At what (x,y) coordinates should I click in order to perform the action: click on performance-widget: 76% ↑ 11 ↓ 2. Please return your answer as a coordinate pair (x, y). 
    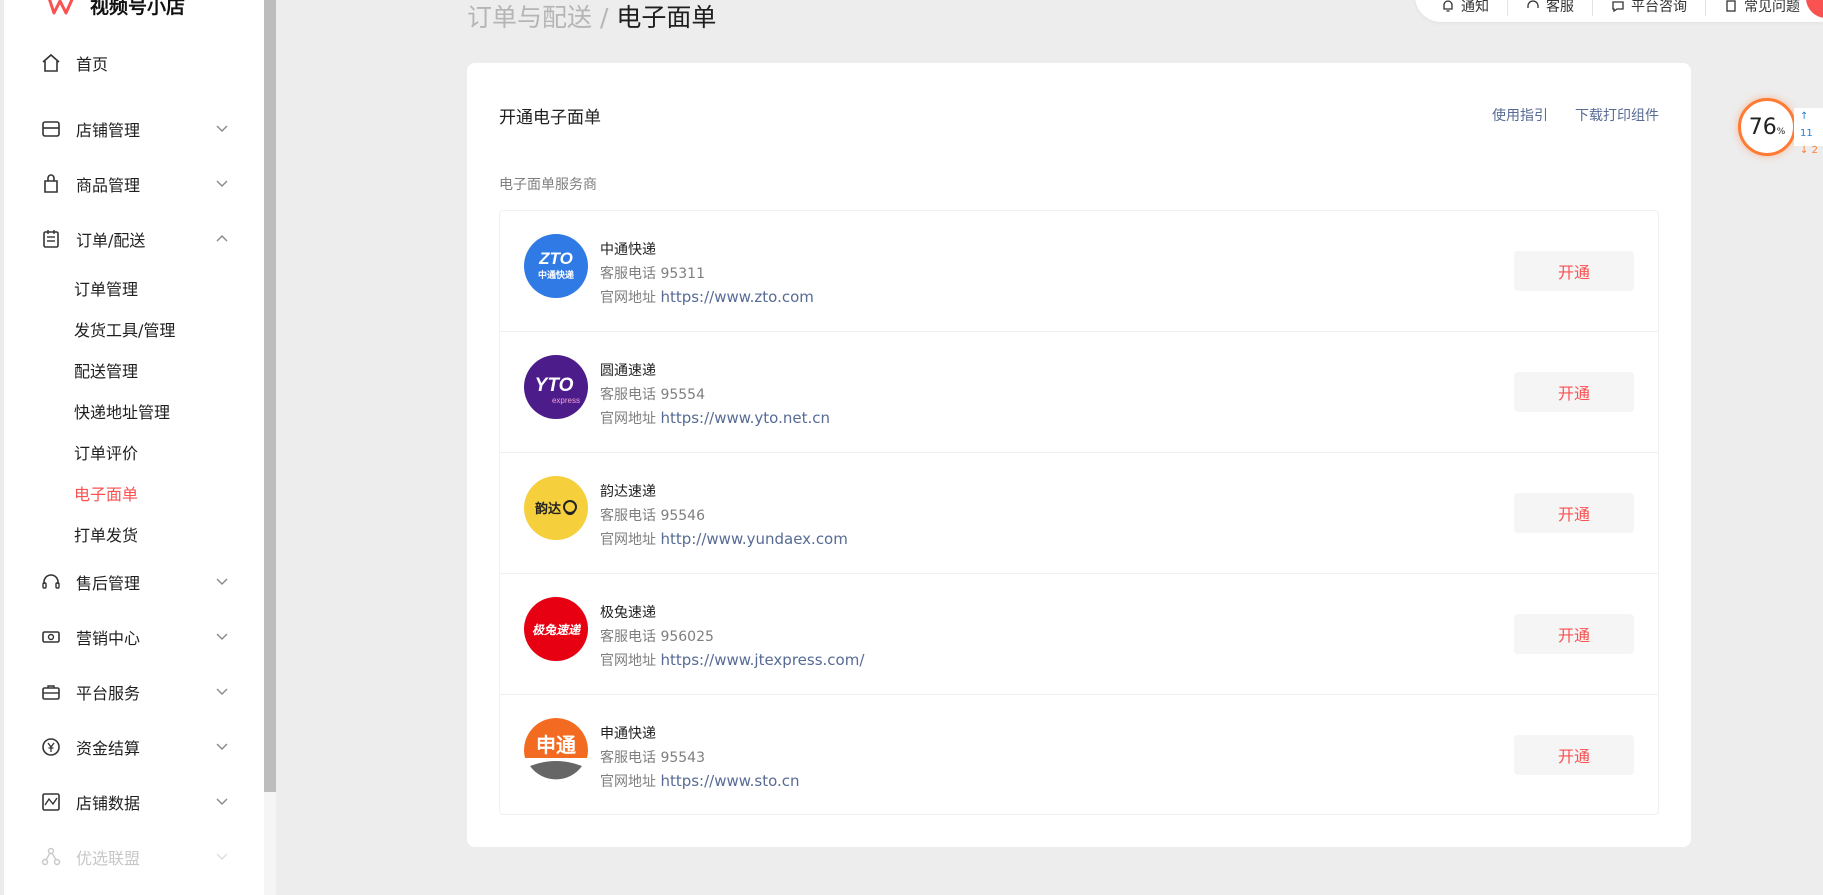
    Looking at the image, I should click on (1780, 129).